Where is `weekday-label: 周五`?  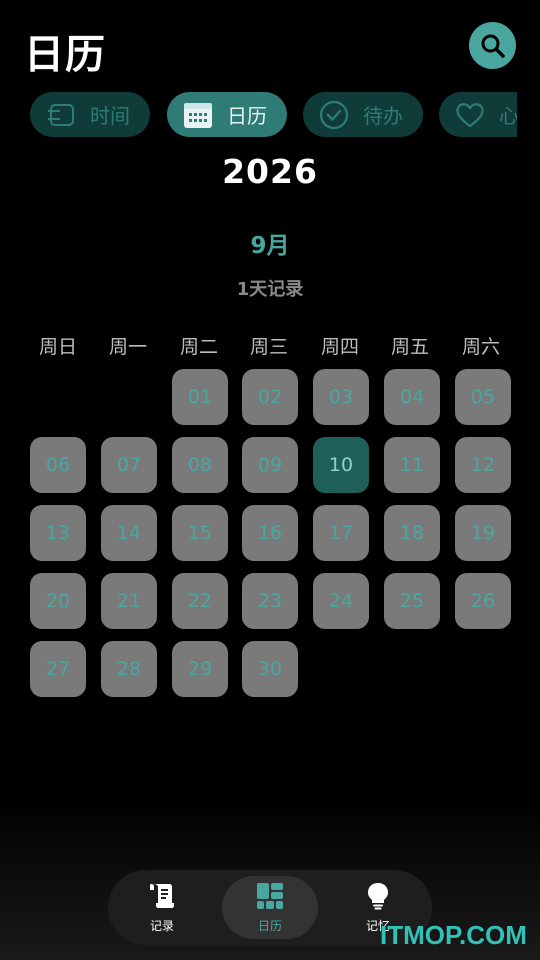 weekday-label: 周五 is located at coordinates (409, 347).